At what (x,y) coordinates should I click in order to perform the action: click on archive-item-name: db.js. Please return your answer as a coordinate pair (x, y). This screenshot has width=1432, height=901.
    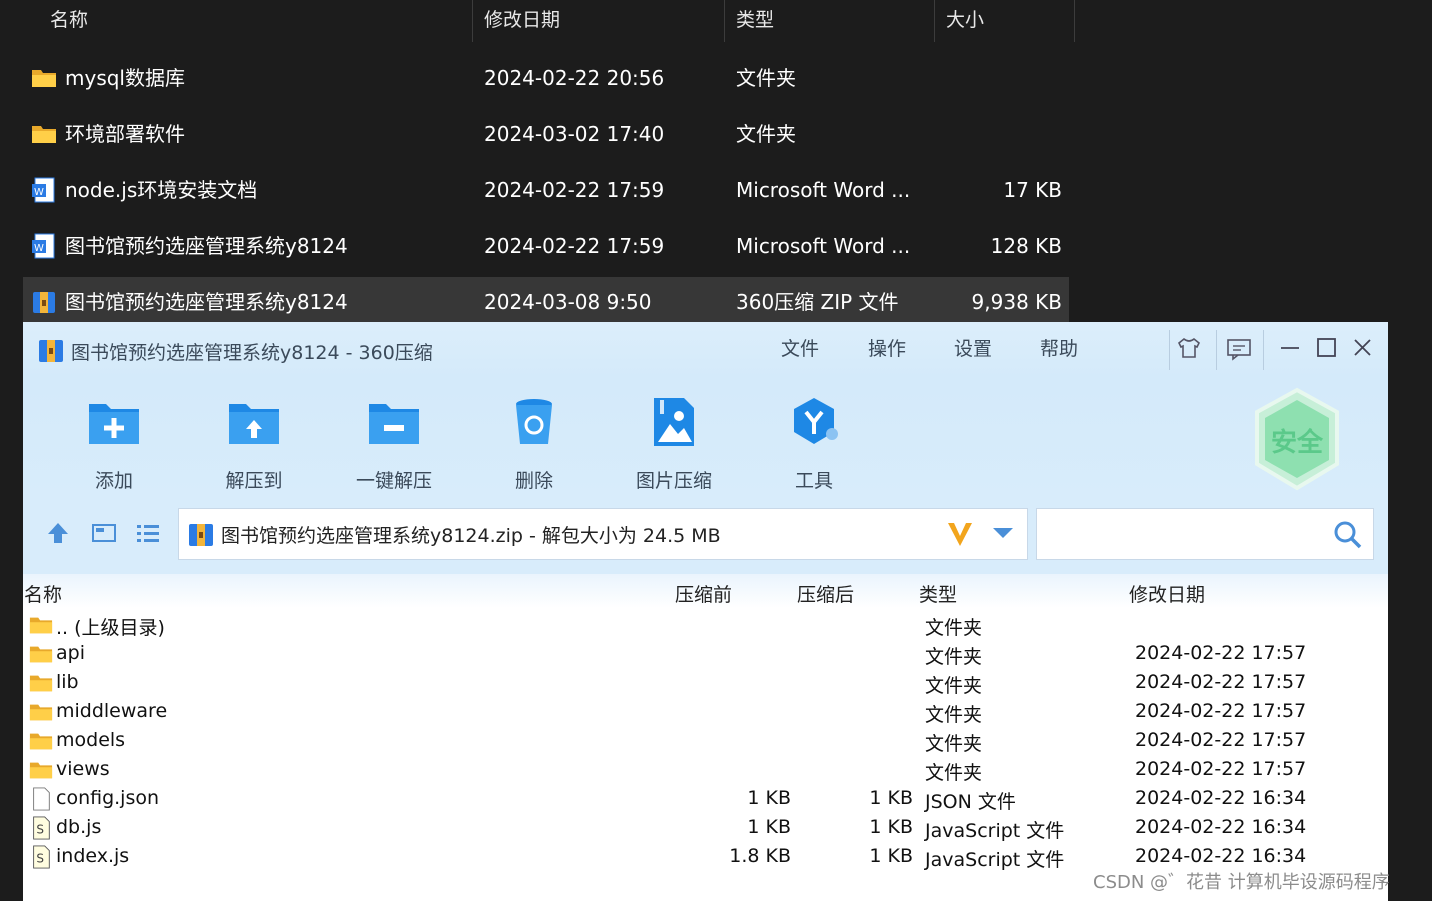
    Looking at the image, I should click on (79, 827).